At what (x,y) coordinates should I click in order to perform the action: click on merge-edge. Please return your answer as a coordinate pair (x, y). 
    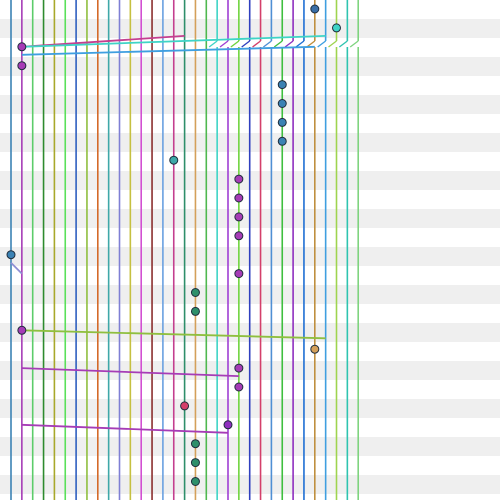
    Looking at the image, I should click on (125, 428).